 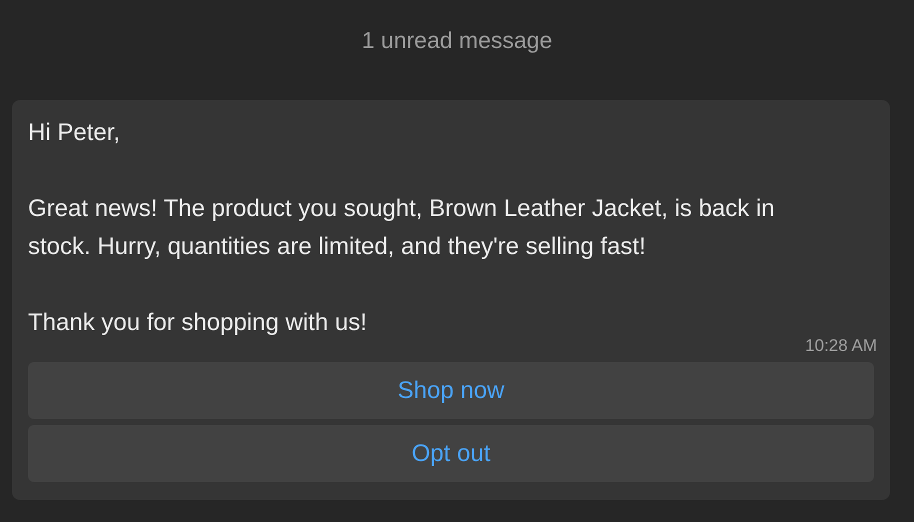 What do you see at coordinates (451, 390) in the screenshot?
I see `reply-button: Shop now` at bounding box center [451, 390].